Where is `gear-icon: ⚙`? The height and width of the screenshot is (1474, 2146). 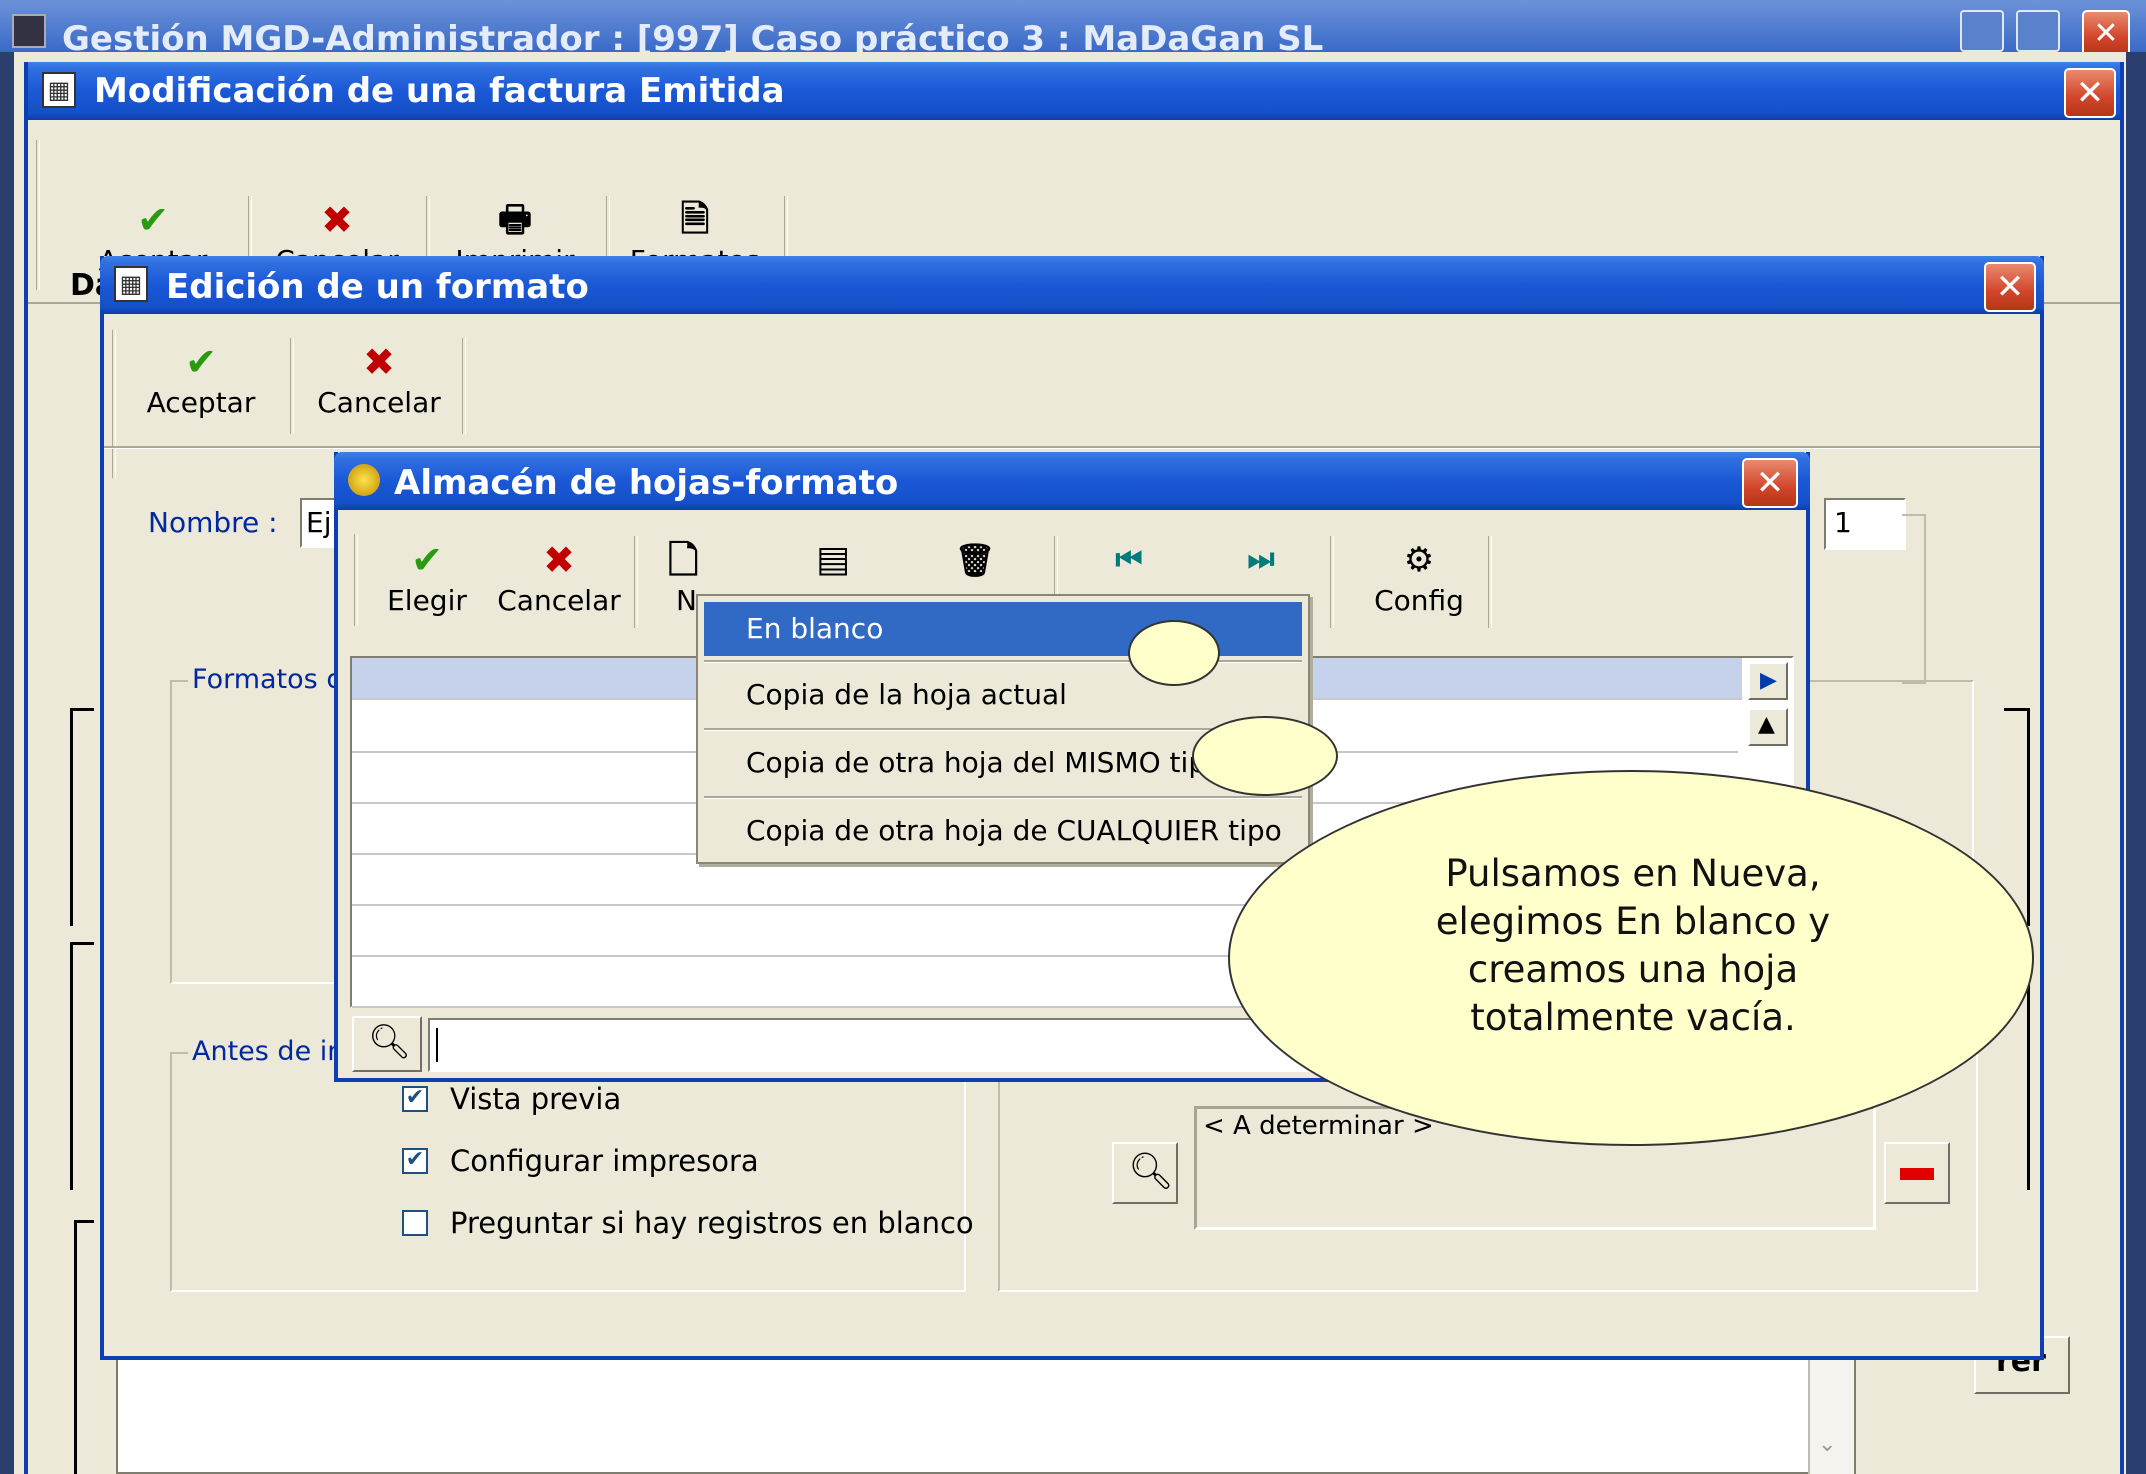
gear-icon: ⚙ is located at coordinates (1419, 560).